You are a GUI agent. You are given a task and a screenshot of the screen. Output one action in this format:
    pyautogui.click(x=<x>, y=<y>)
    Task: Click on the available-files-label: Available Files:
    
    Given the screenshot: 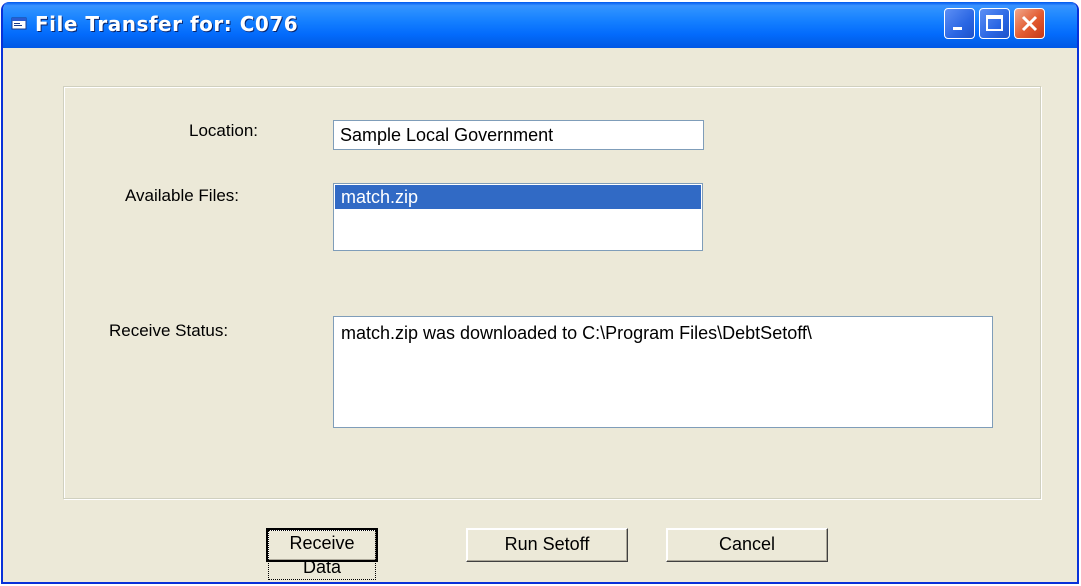 What is the action you would take?
    pyautogui.click(x=182, y=195)
    